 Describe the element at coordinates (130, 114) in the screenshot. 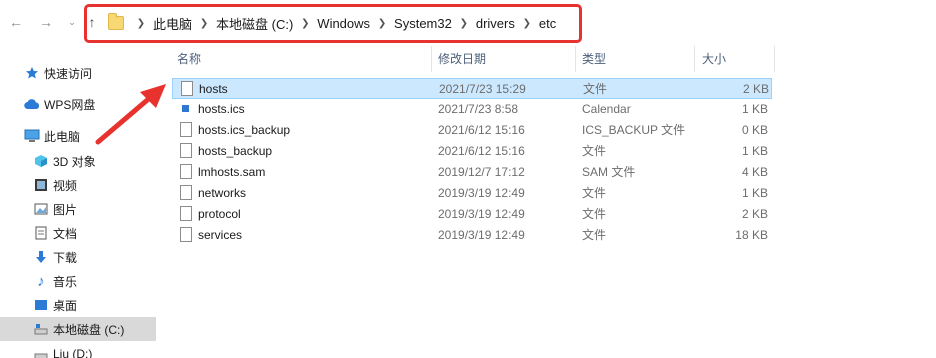

I see `annotation-arrow-icon` at that location.